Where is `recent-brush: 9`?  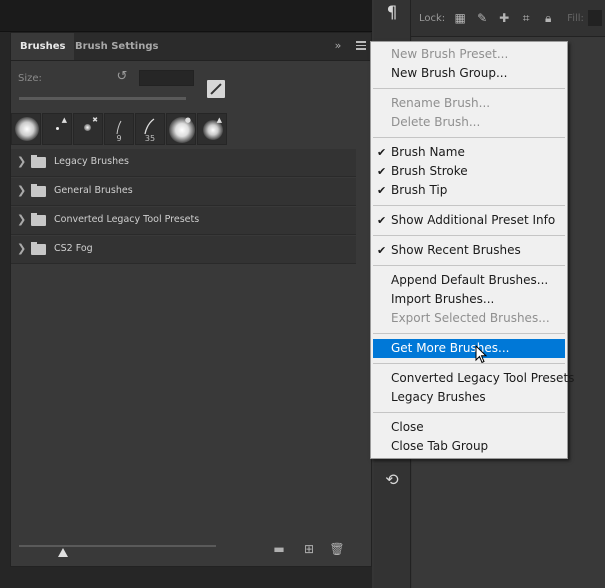 recent-brush: 9 is located at coordinates (119, 129).